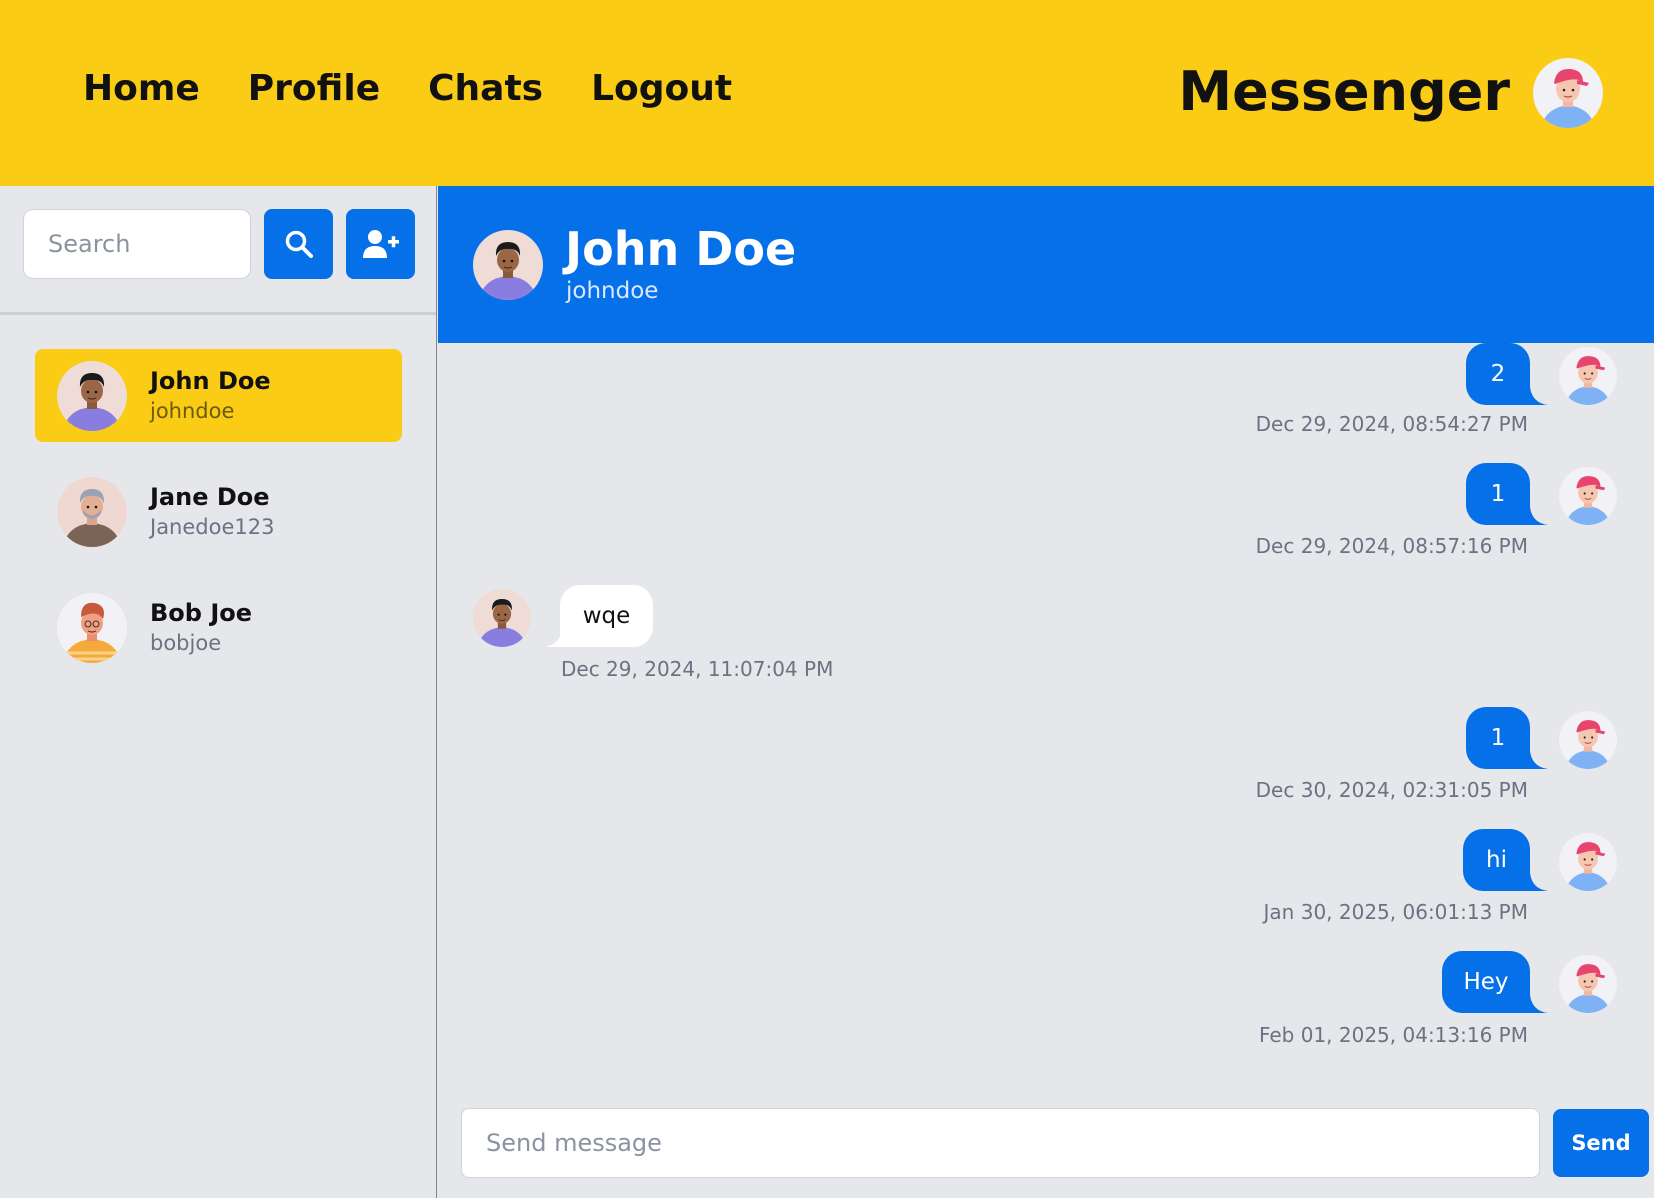 The height and width of the screenshot is (1198, 1654). What do you see at coordinates (681, 249) in the screenshot?
I see `chat-partner-name: John Doe` at bounding box center [681, 249].